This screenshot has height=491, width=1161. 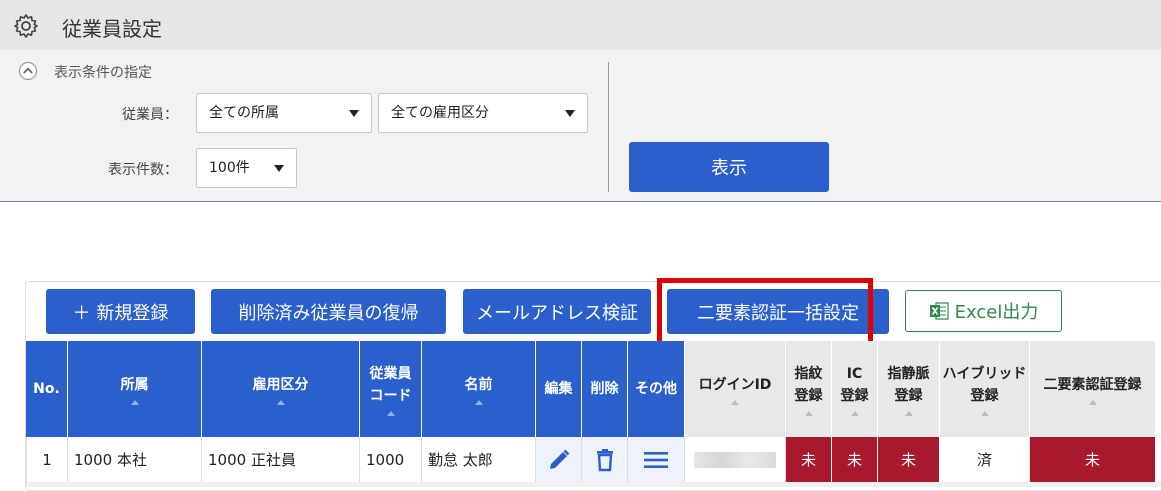 I want to click on cell-hybrid: 済, so click(x=985, y=460).